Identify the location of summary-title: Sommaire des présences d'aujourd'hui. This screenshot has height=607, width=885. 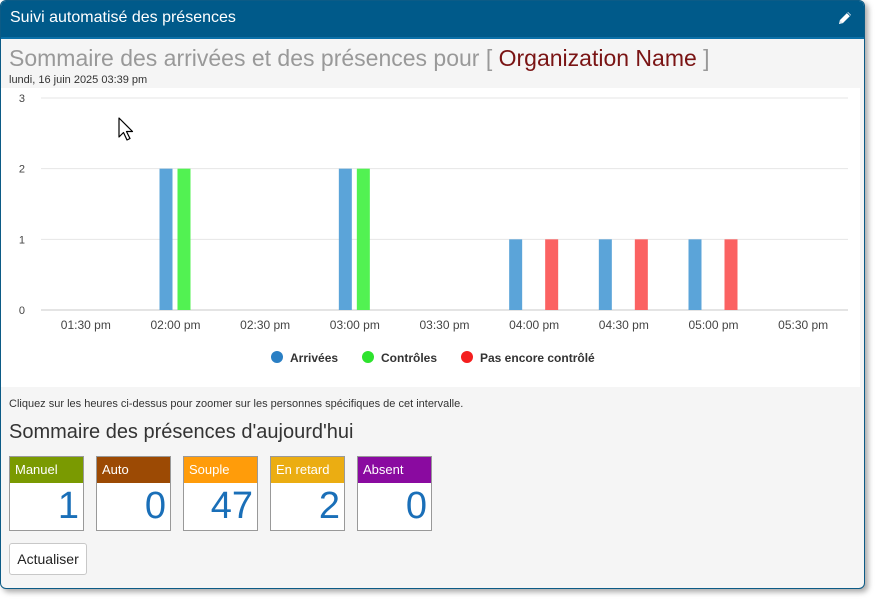
(181, 432).